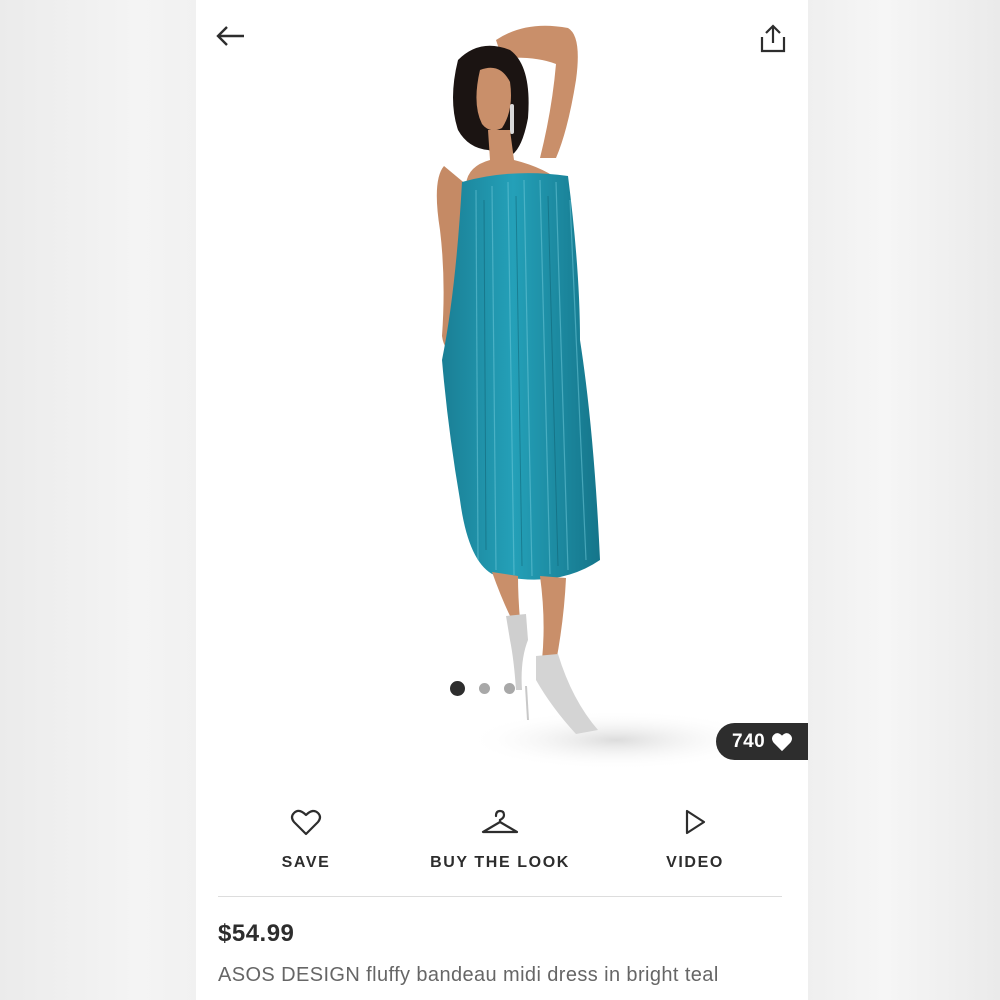  Describe the element at coordinates (749, 741) in the screenshot. I see `likes-count: 740` at that location.